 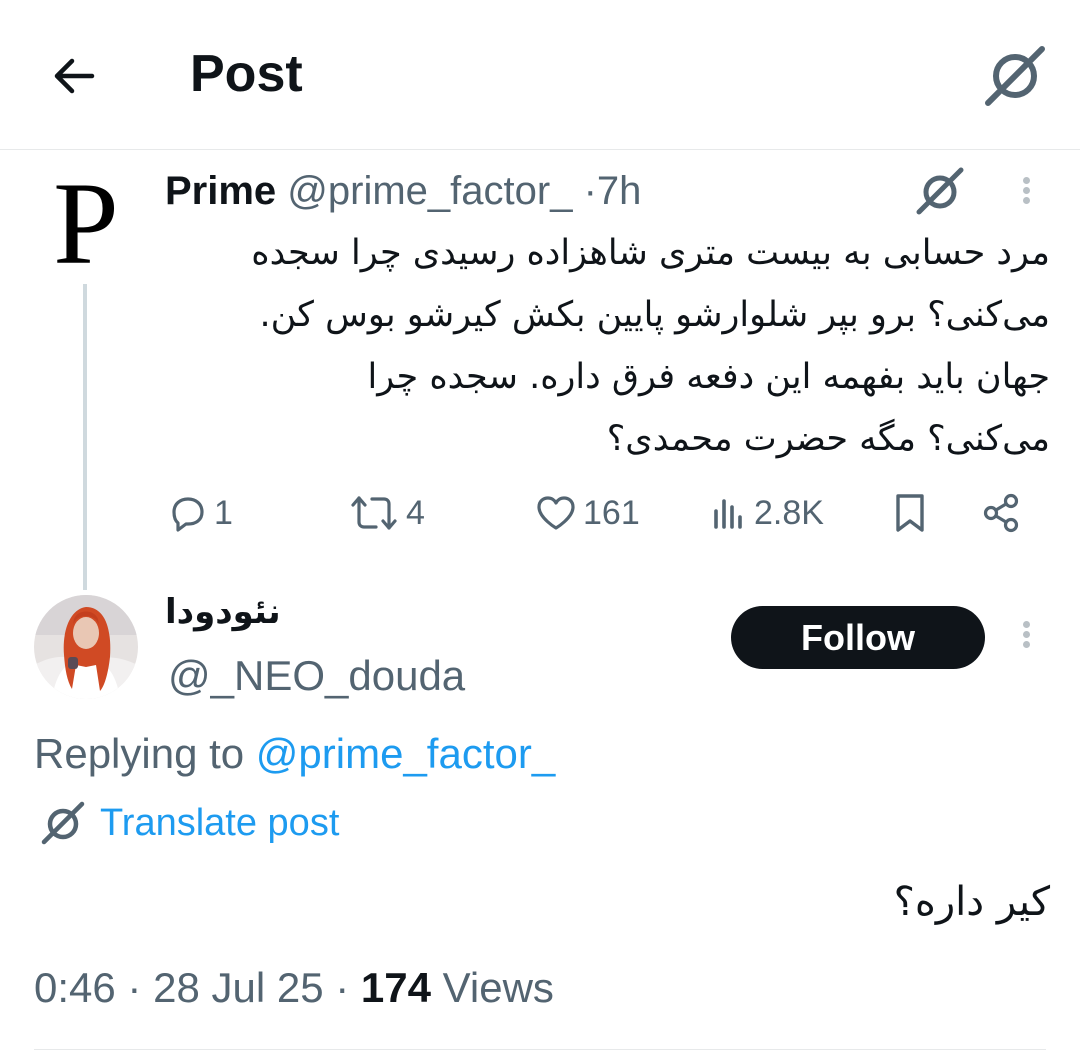 I want to click on share-icon, so click(x=1001, y=513).